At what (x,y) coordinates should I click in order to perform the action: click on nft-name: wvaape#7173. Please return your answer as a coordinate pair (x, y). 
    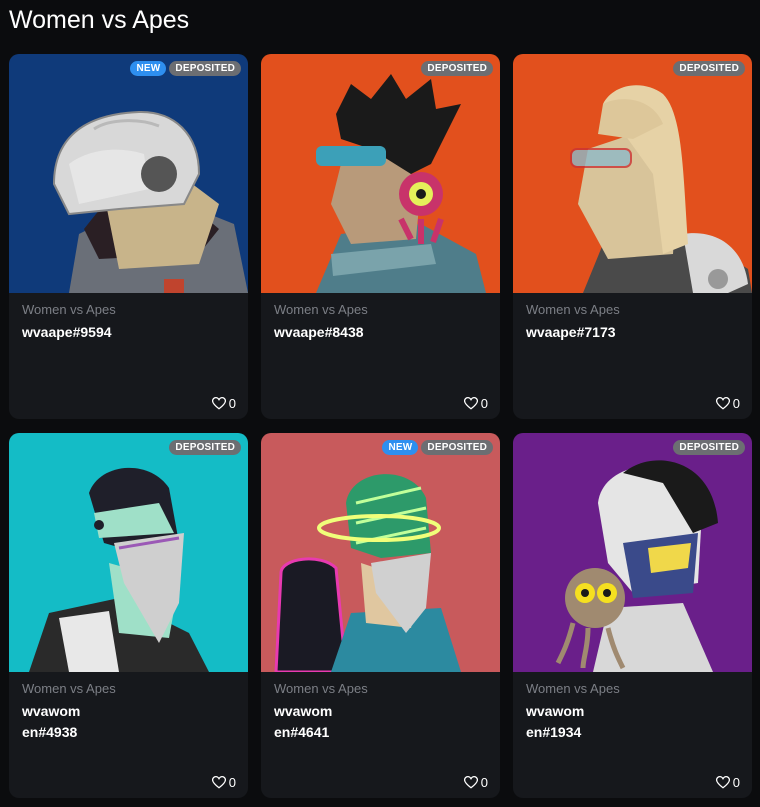
    Looking at the image, I should click on (632, 332).